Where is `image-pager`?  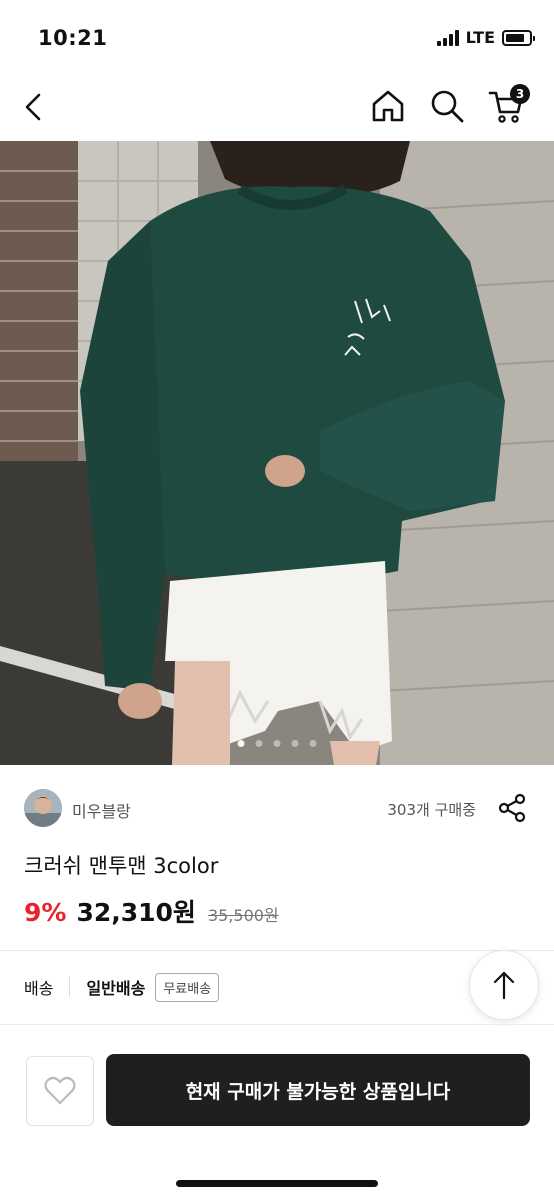
image-pager is located at coordinates (277, 743).